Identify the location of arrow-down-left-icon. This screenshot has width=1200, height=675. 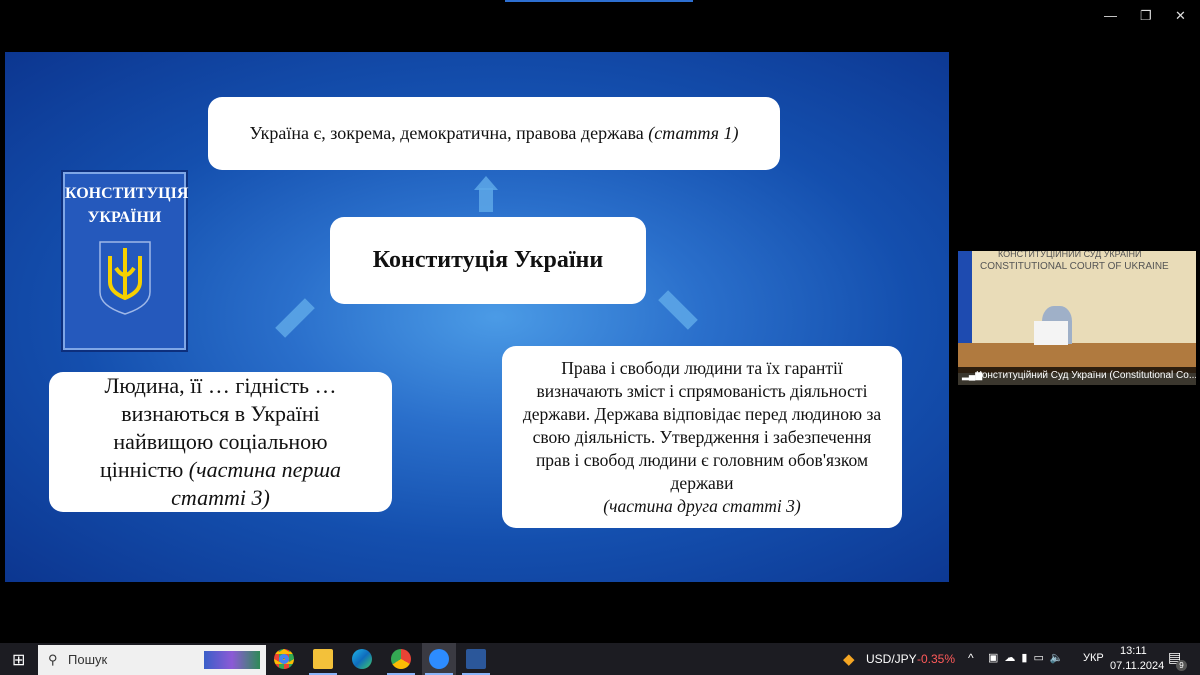
(295, 318).